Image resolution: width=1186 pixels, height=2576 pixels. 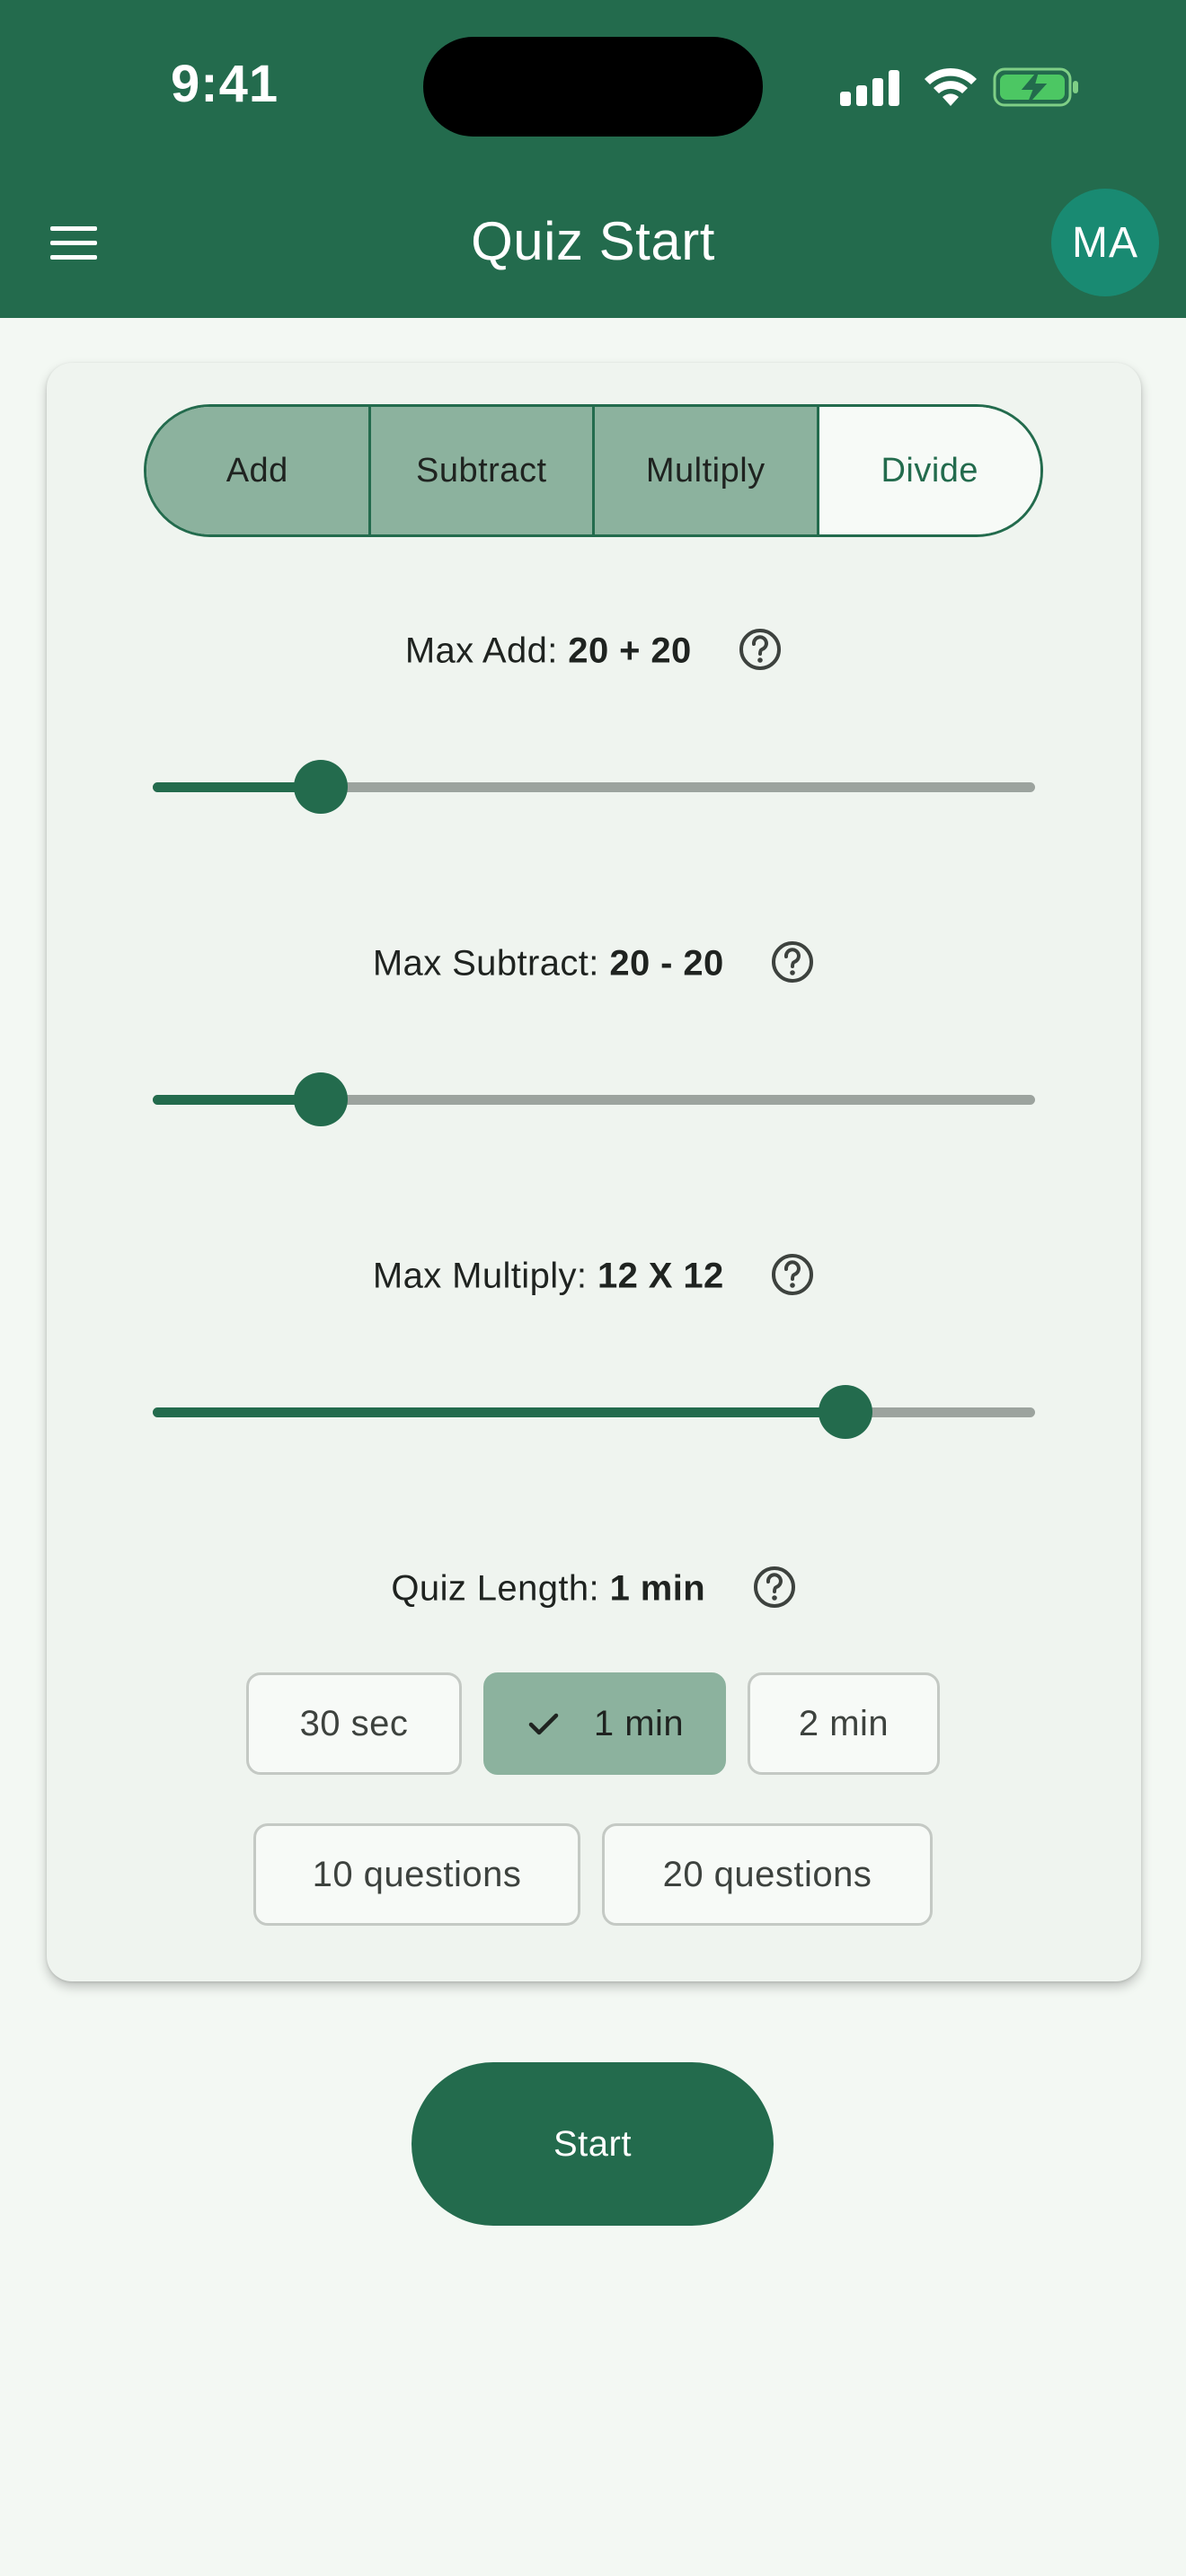 What do you see at coordinates (484, 1276) in the screenshot?
I see `max-multiply-label-text: Max Multiply:` at bounding box center [484, 1276].